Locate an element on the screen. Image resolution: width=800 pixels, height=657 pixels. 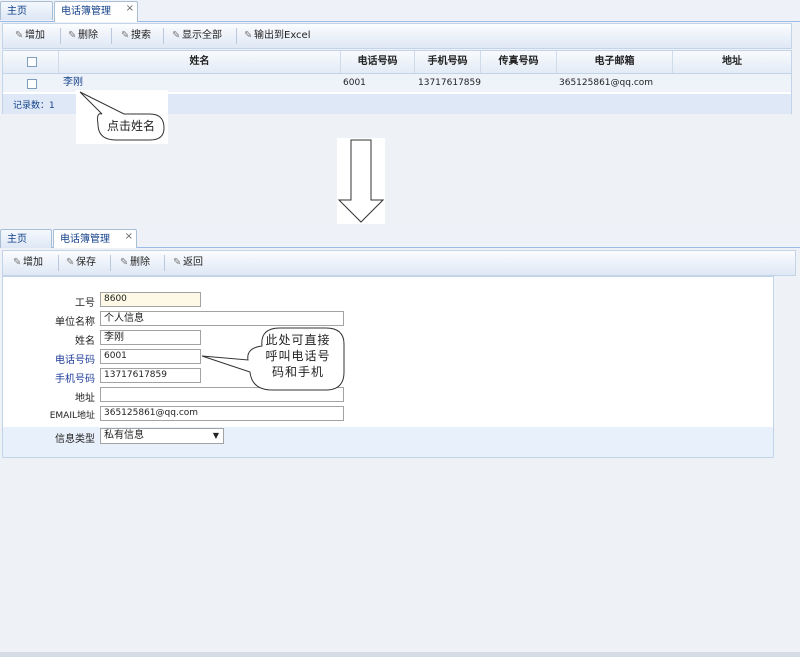
email-field: 365125861@qq.com is located at coordinates (222, 413).